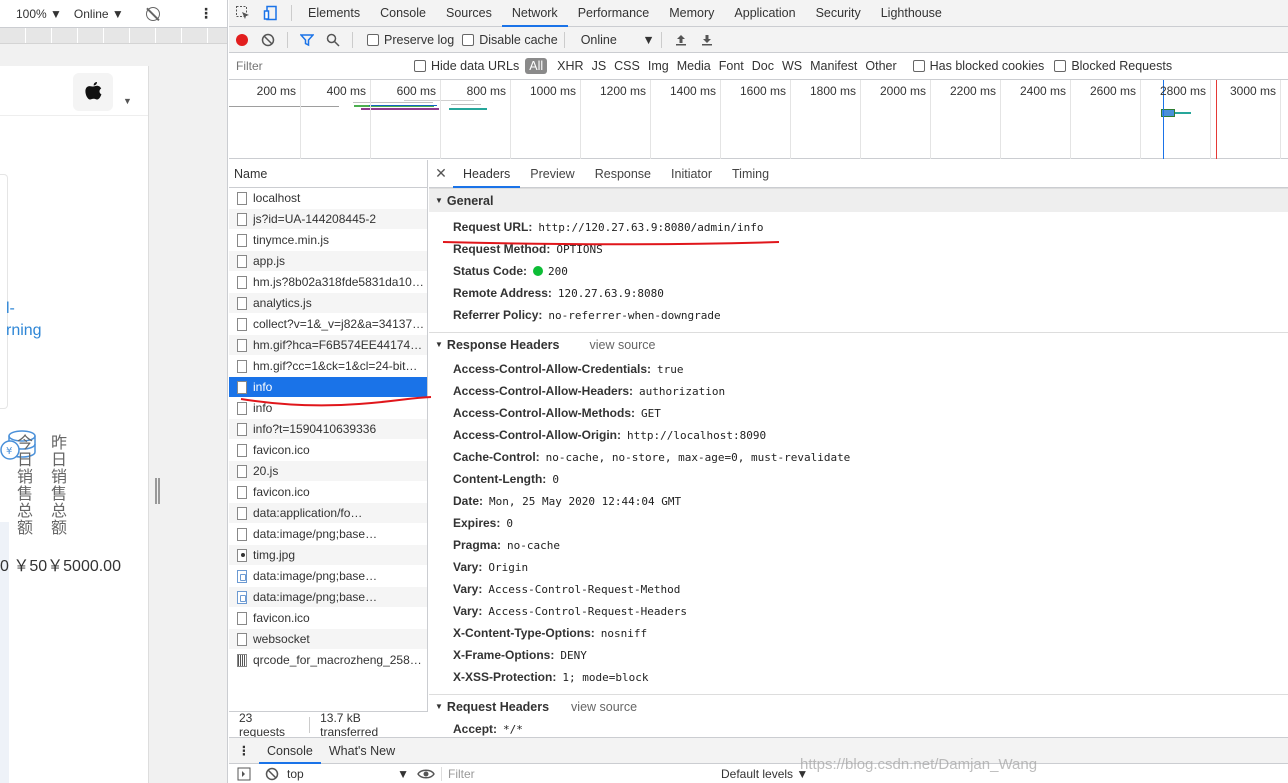 This screenshot has height=783, width=1288. What do you see at coordinates (271, 13) in the screenshot?
I see `device-toolbar-icon` at bounding box center [271, 13].